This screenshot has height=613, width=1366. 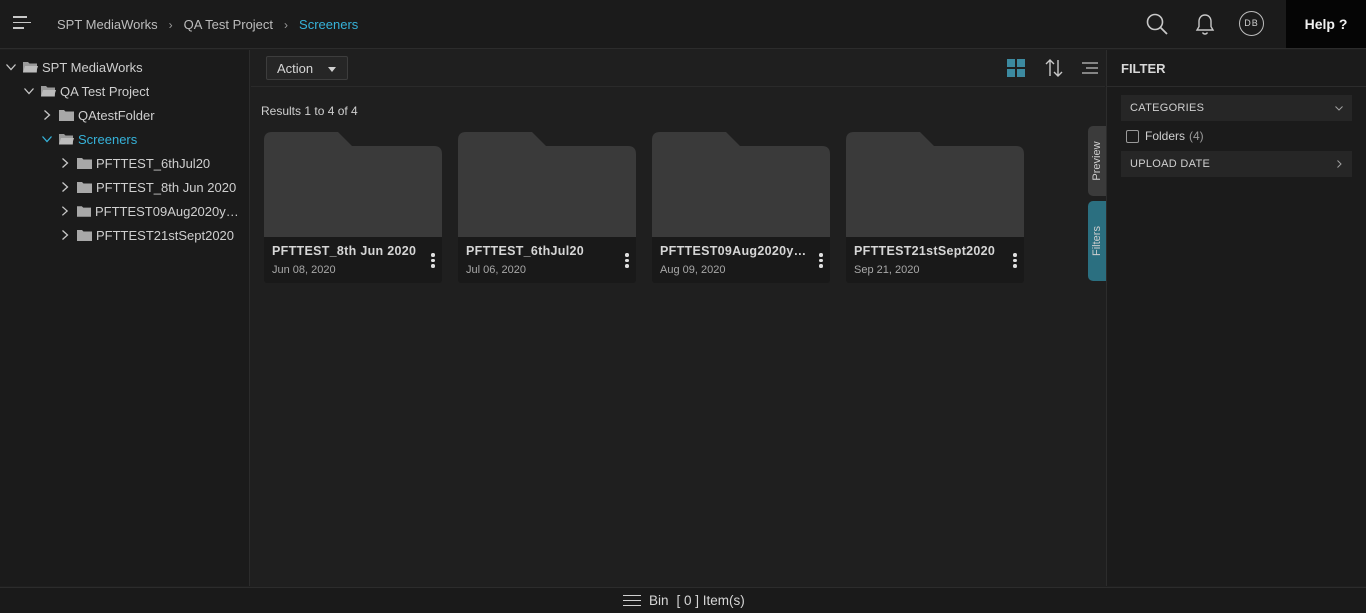 I want to click on tab-preview-label: Preview, so click(x=1097, y=161).